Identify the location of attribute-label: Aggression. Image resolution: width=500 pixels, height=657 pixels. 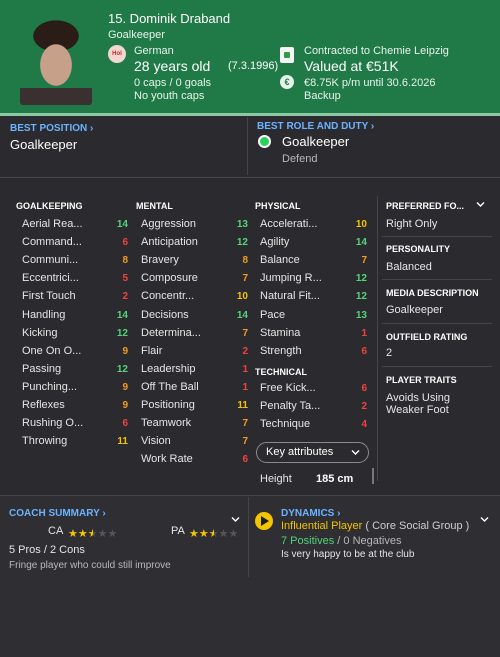
(169, 224).